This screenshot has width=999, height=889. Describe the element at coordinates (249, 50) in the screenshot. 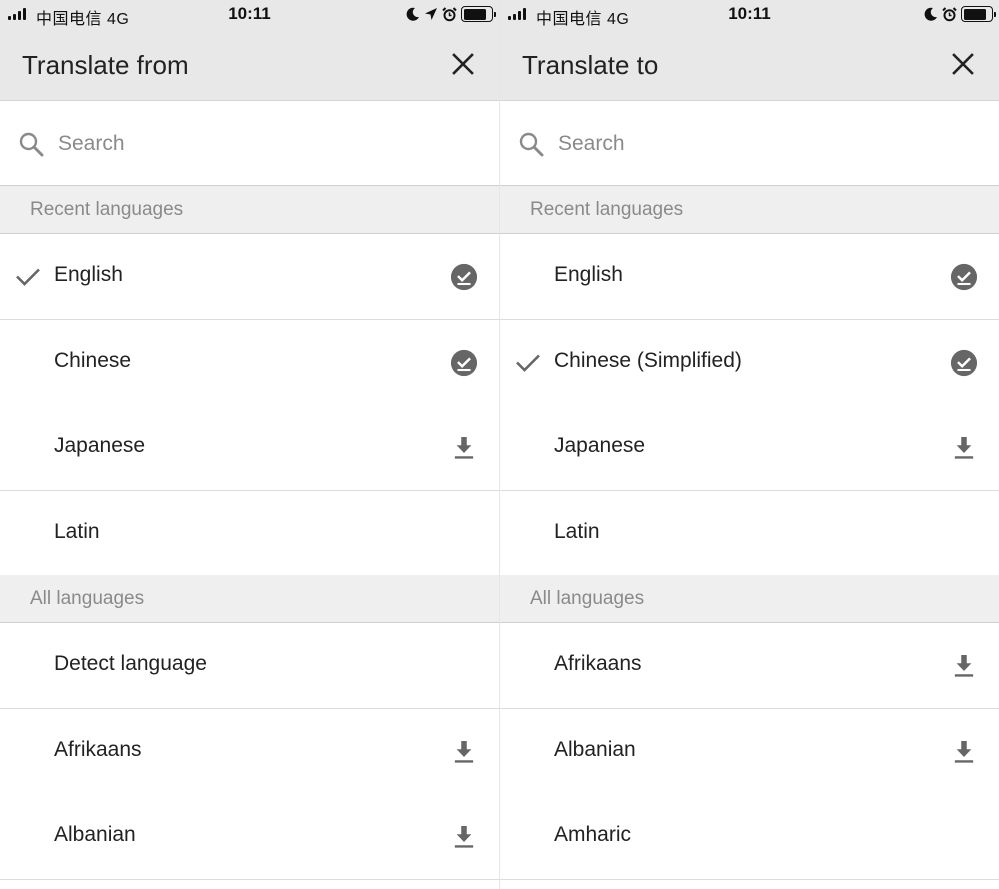

I see `app-header: 中国电信 4G 10:11 Translate from` at that location.